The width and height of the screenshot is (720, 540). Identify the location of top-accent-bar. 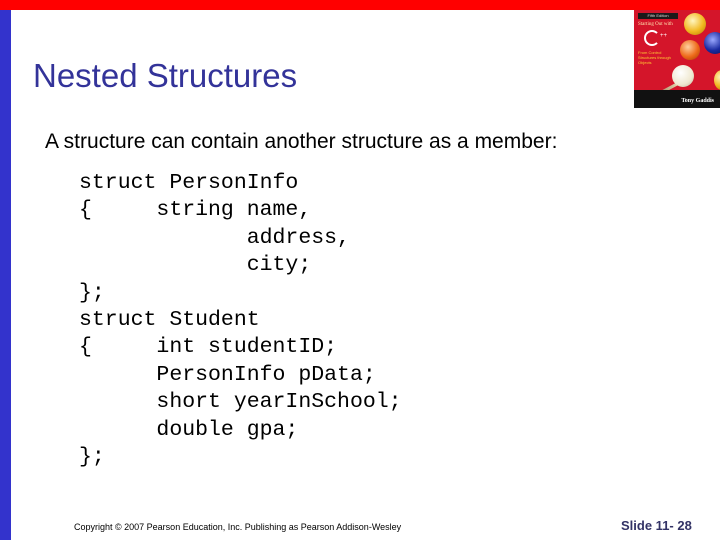
(360, 5).